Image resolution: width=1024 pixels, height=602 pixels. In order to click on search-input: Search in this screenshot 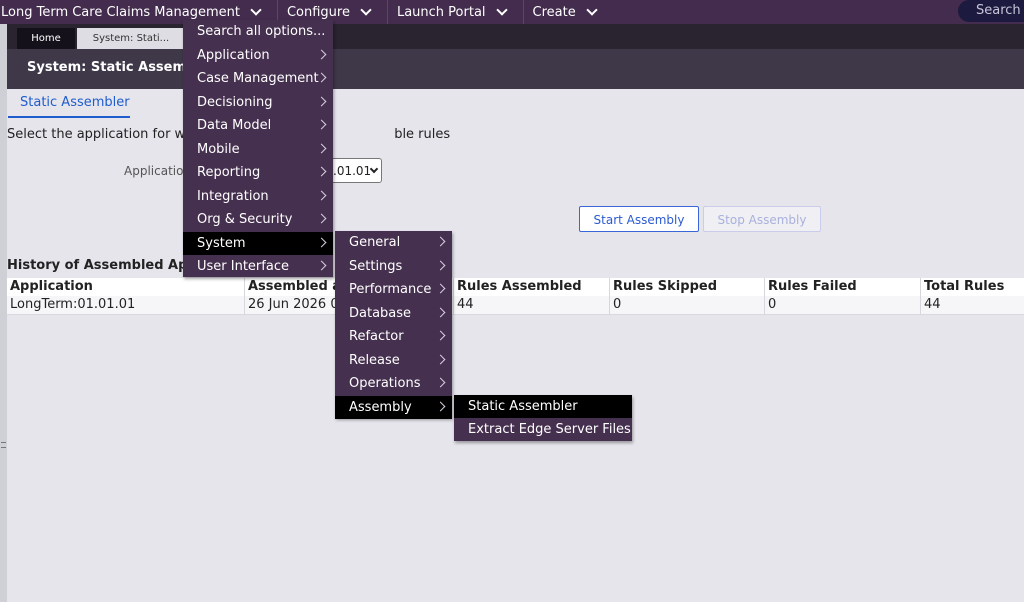, I will do `click(991, 11)`.